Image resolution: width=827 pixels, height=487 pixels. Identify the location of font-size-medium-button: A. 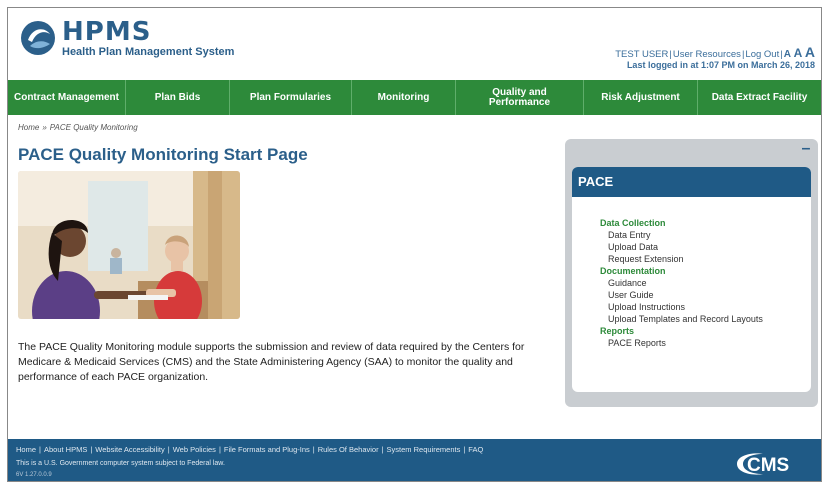
(798, 53).